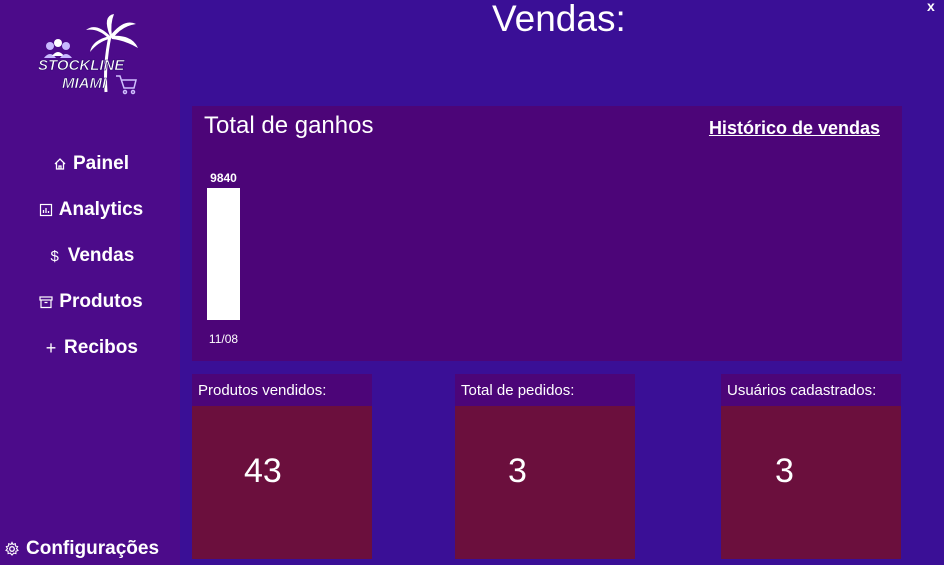  I want to click on sidebar-item-recibos: + Recibos, so click(90, 348).